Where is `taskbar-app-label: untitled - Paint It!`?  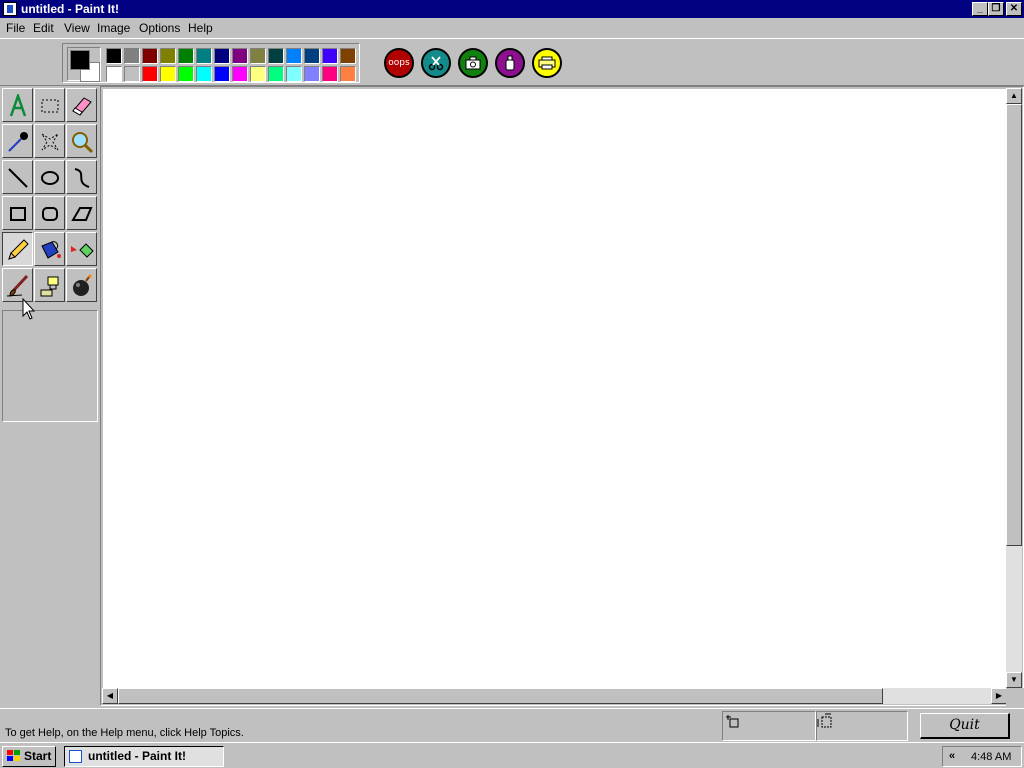 taskbar-app-label: untitled - Paint It! is located at coordinates (137, 756).